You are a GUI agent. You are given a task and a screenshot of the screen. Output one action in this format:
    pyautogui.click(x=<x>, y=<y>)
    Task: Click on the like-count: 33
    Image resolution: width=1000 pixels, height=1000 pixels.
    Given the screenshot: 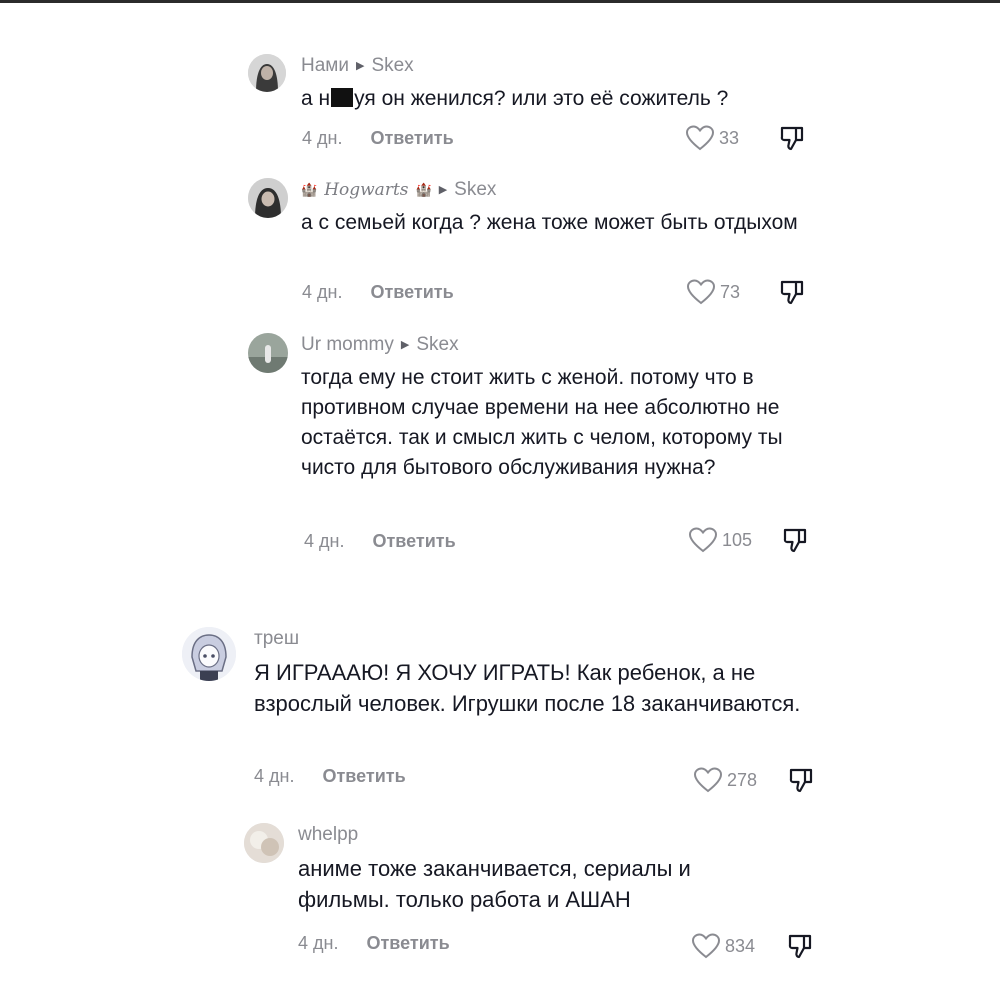 What is the action you would take?
    pyautogui.click(x=729, y=137)
    